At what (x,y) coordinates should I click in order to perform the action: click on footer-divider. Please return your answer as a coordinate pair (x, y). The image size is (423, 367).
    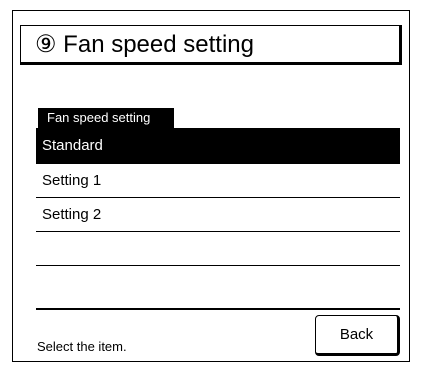
    Looking at the image, I should click on (218, 309).